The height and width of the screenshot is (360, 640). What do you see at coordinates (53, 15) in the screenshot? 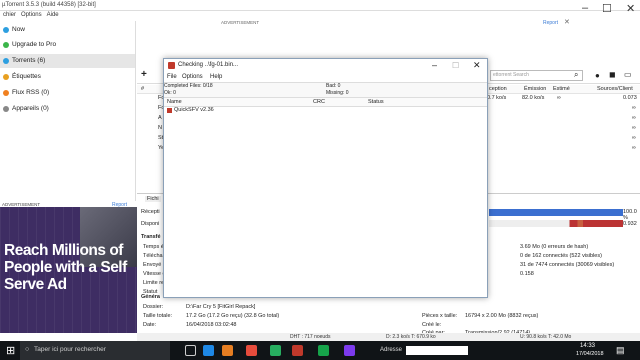
I see `menu-help: Aide` at bounding box center [53, 15].